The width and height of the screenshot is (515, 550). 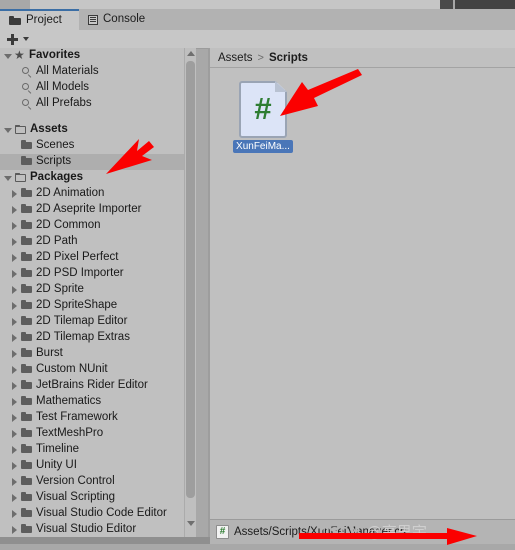 I want to click on tree-item-2d-animation: 2D Animation, so click(x=98, y=194).